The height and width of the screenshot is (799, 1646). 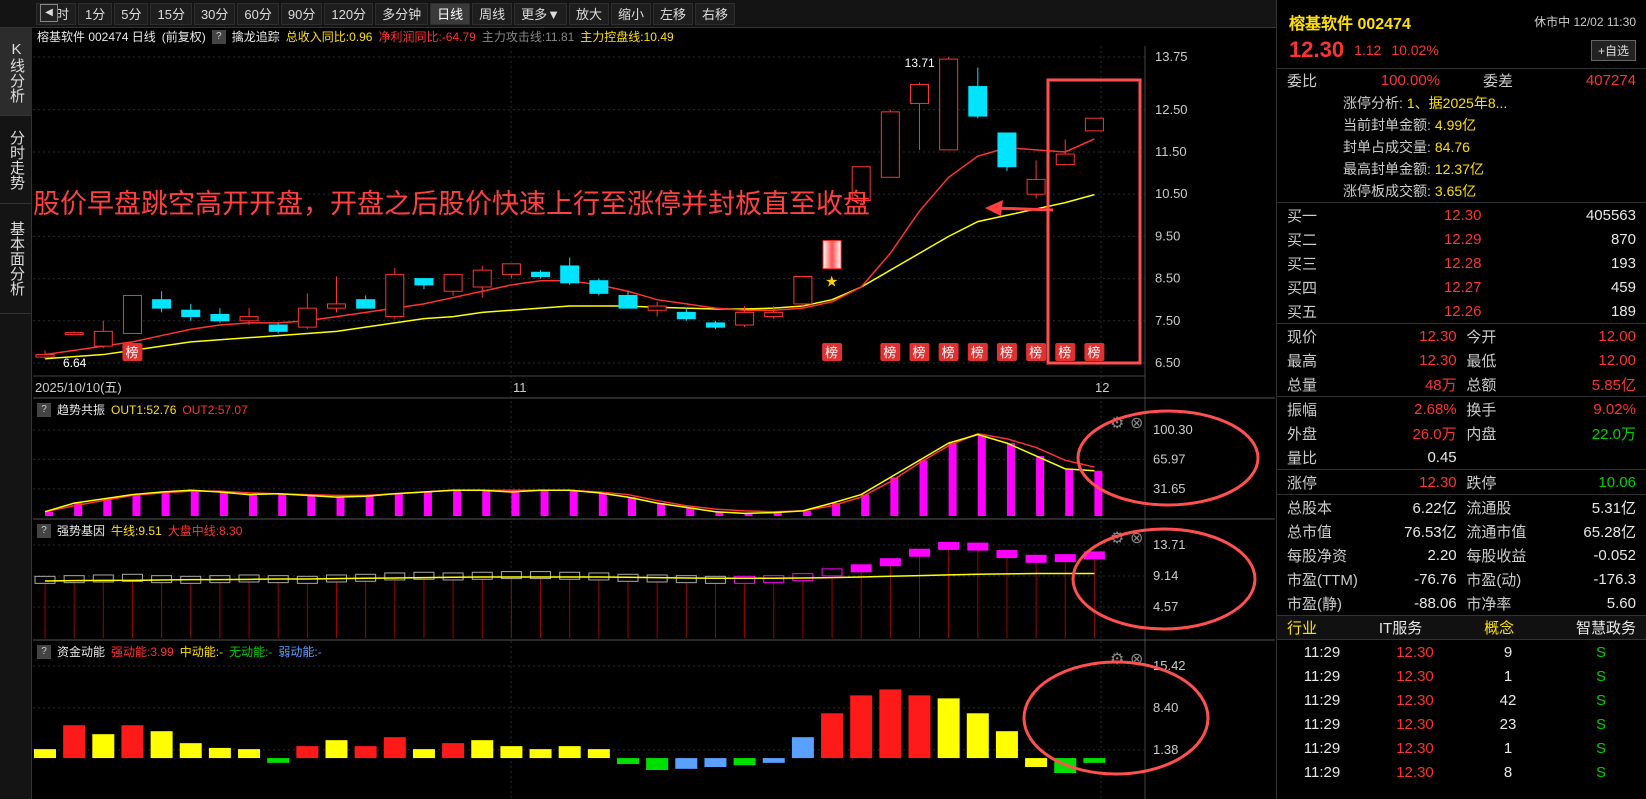 I want to click on industry-cell: 概念, so click(x=1499, y=627).